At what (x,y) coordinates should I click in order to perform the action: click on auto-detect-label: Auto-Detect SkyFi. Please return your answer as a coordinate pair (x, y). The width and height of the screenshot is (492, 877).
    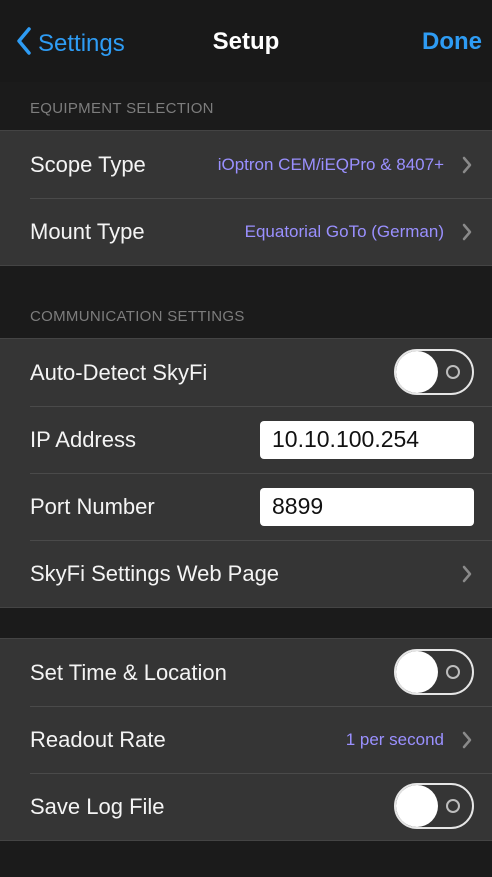
    Looking at the image, I should click on (119, 372).